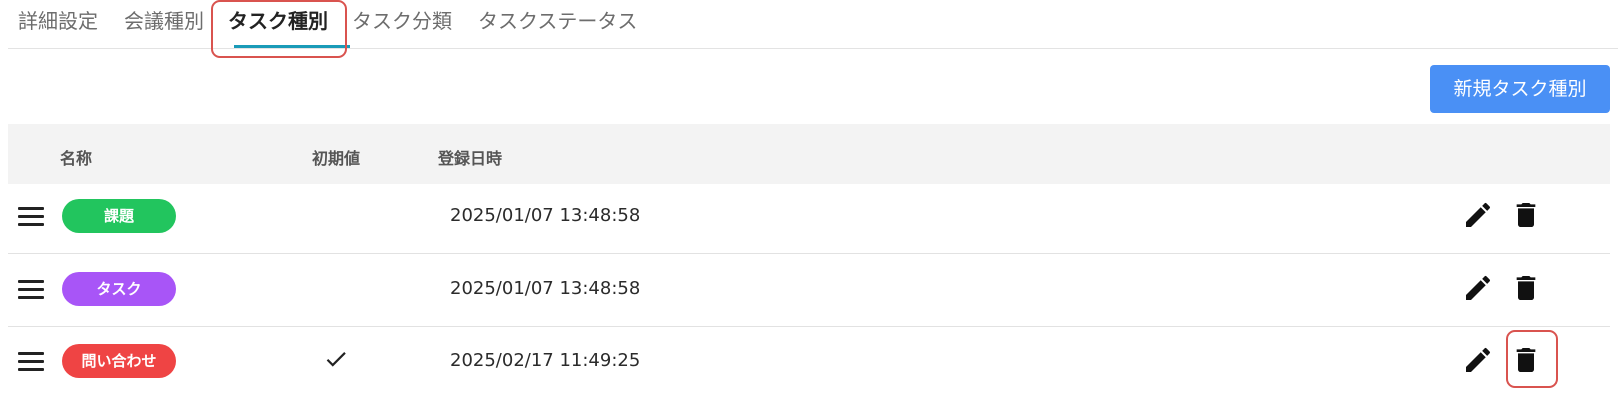 Image resolution: width=1618 pixels, height=408 pixels. What do you see at coordinates (557, 21) in the screenshot?
I see `tab-task-status: タスクステータス` at bounding box center [557, 21].